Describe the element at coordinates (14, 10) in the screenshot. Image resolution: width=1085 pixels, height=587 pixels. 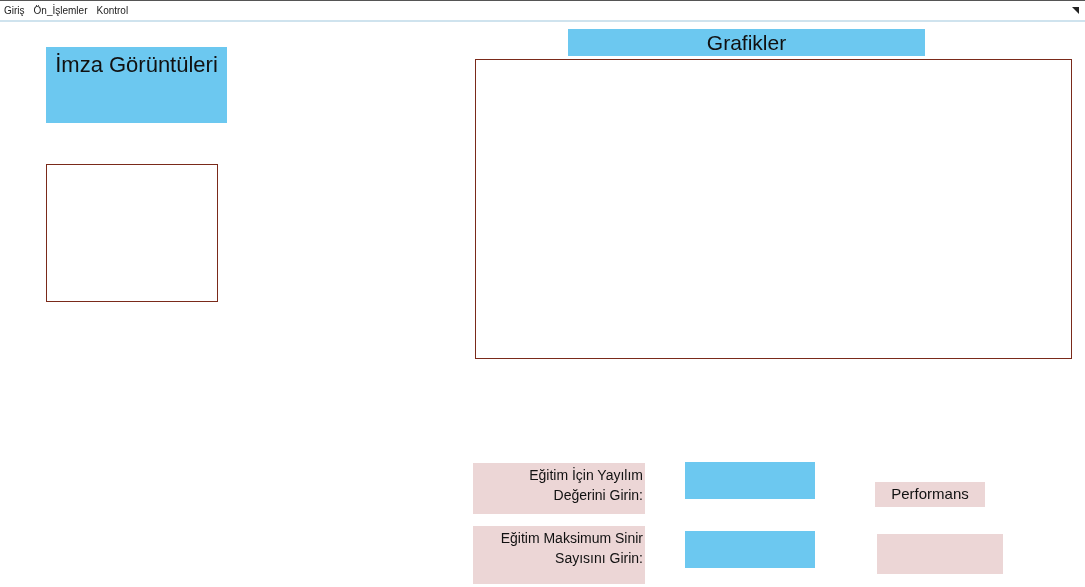
I see `menu-item: Giriş` at that location.